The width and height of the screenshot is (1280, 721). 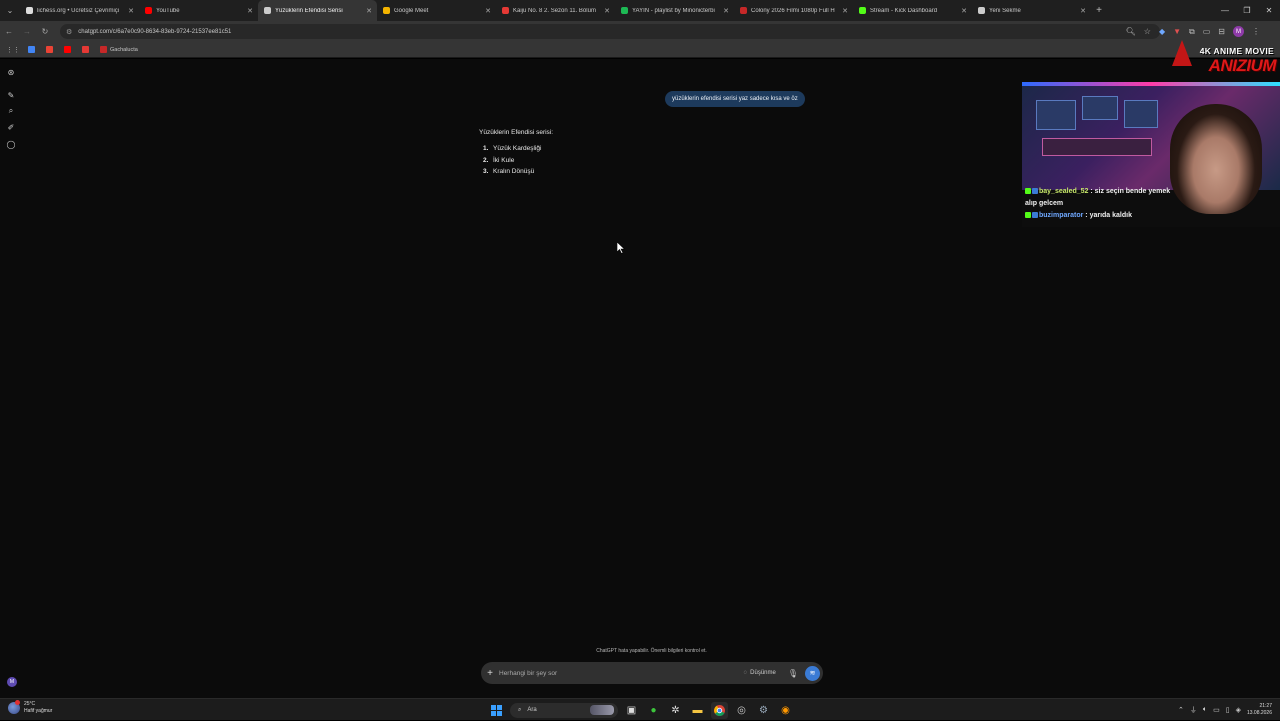 I want to click on start-windows-icon, so click(x=496, y=710).